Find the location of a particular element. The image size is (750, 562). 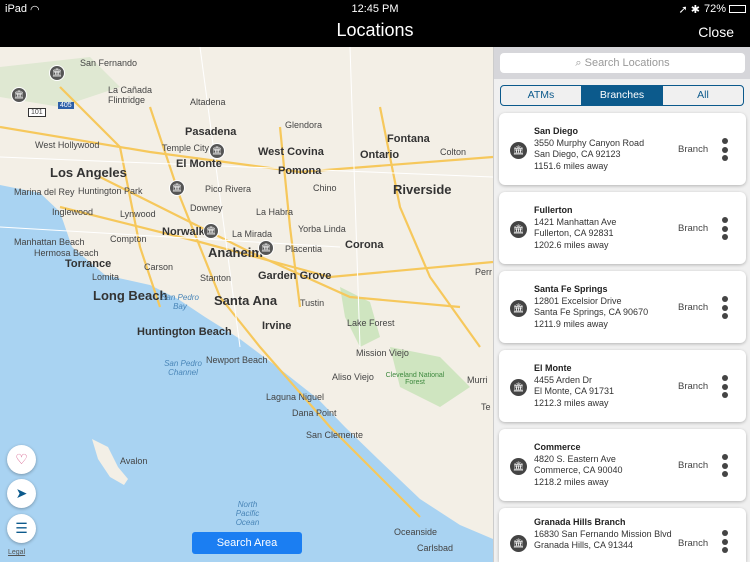

location-city: Commerce, CA 90040 is located at coordinates (578, 470).